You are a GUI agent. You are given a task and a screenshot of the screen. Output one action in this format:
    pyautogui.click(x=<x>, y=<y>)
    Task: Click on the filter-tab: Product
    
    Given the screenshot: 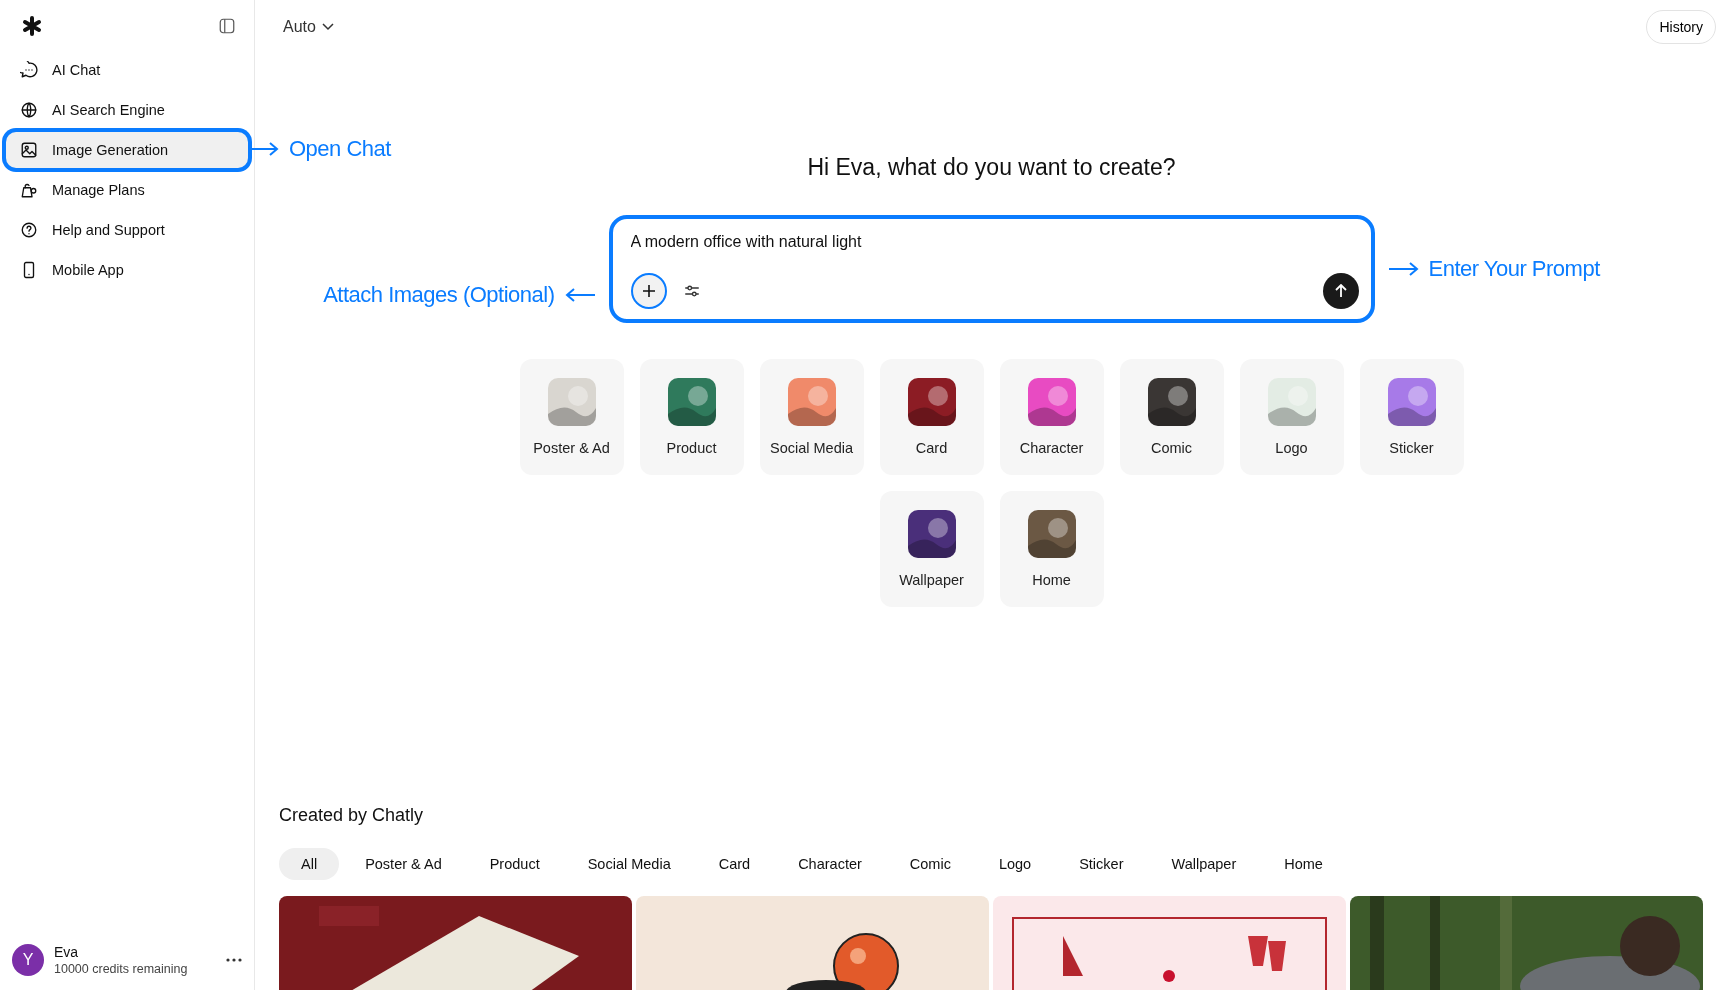 What is the action you would take?
    pyautogui.click(x=514, y=864)
    